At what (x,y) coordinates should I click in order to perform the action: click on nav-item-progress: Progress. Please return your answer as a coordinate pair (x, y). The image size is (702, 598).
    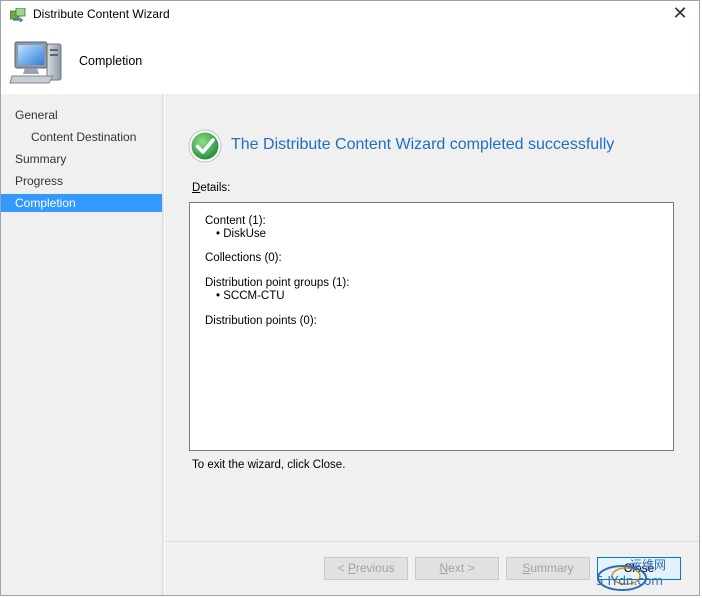
    Looking at the image, I should click on (81, 181).